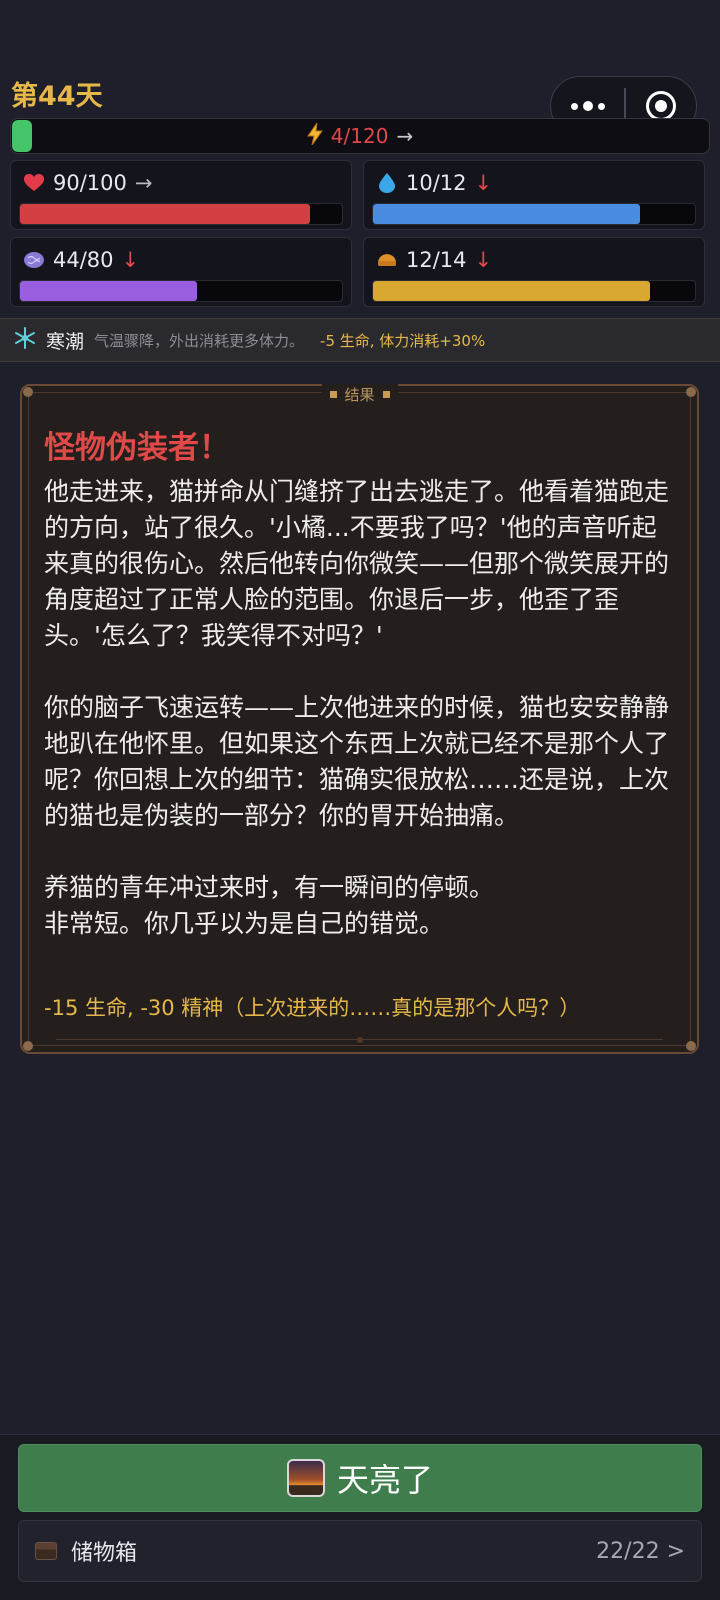  I want to click on spirit-trend: ↓, so click(130, 260).